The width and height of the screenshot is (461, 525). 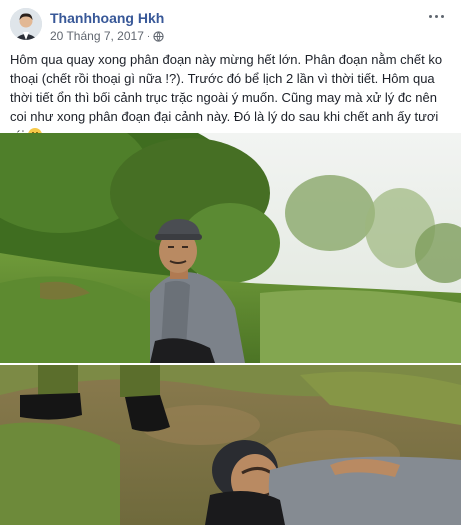 I want to click on avatar, so click(x=26, y=24).